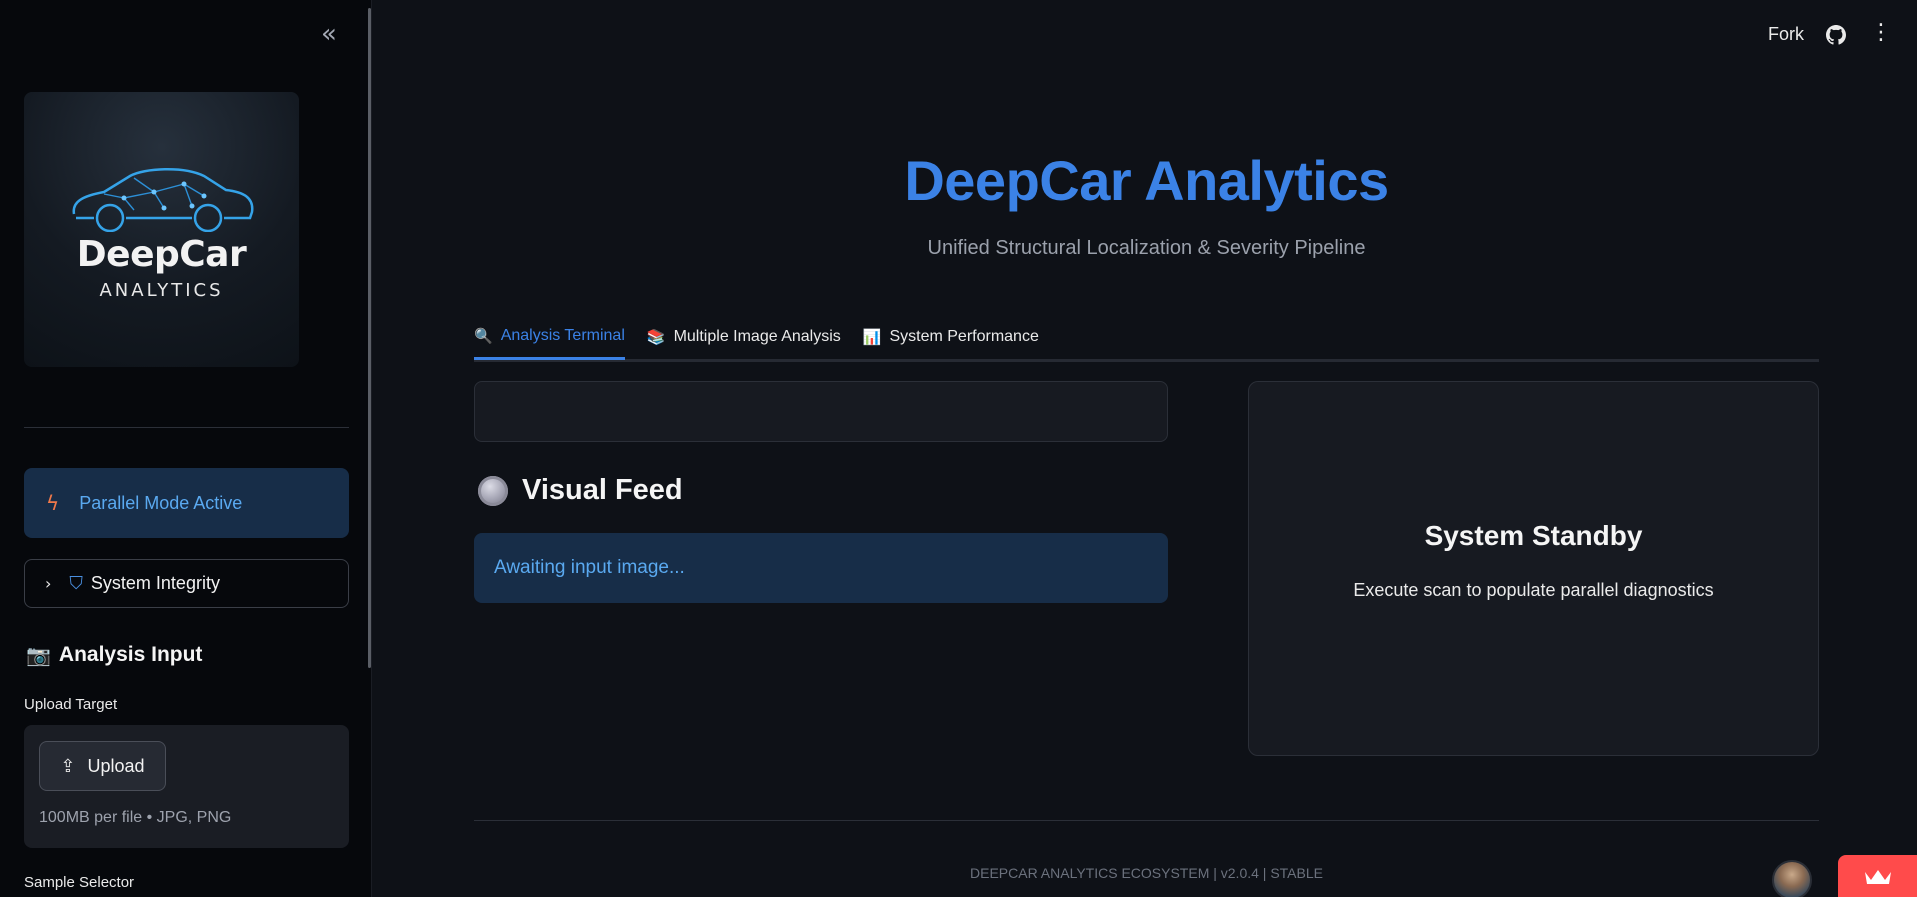  I want to click on lightning-icon: ϟ, so click(53, 503).